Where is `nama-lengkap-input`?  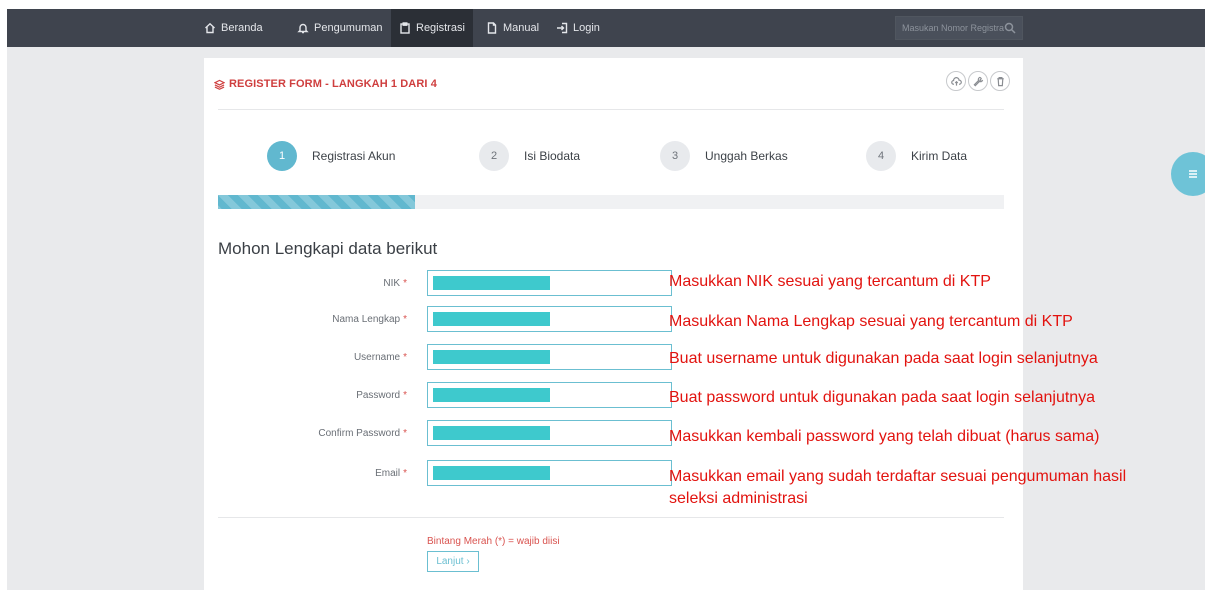 nama-lengkap-input is located at coordinates (549, 319).